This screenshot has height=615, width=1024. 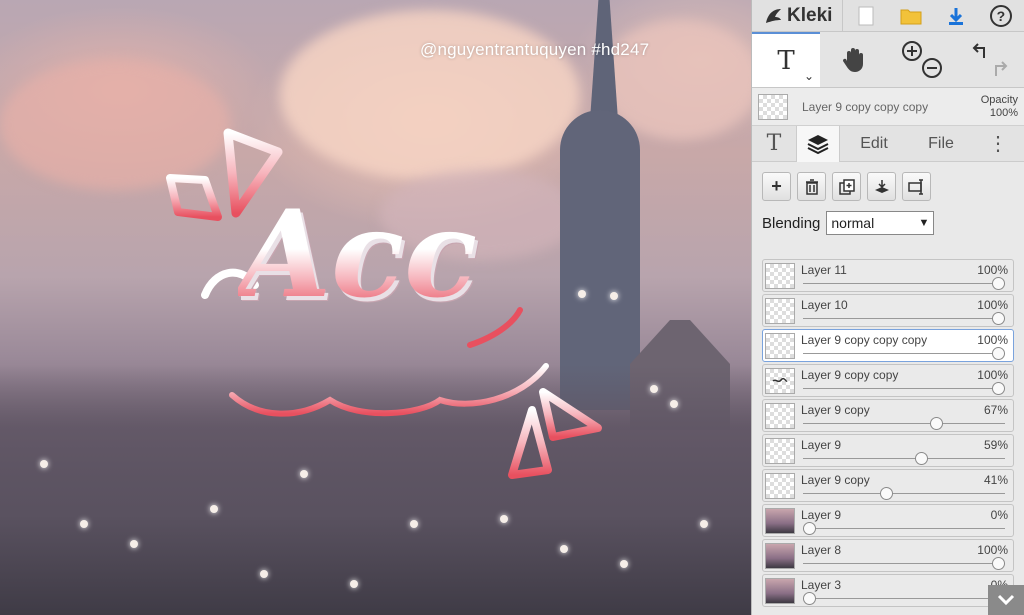 I want to click on current-layer-name: Layer 9 copy copy copy, so click(x=865, y=106).